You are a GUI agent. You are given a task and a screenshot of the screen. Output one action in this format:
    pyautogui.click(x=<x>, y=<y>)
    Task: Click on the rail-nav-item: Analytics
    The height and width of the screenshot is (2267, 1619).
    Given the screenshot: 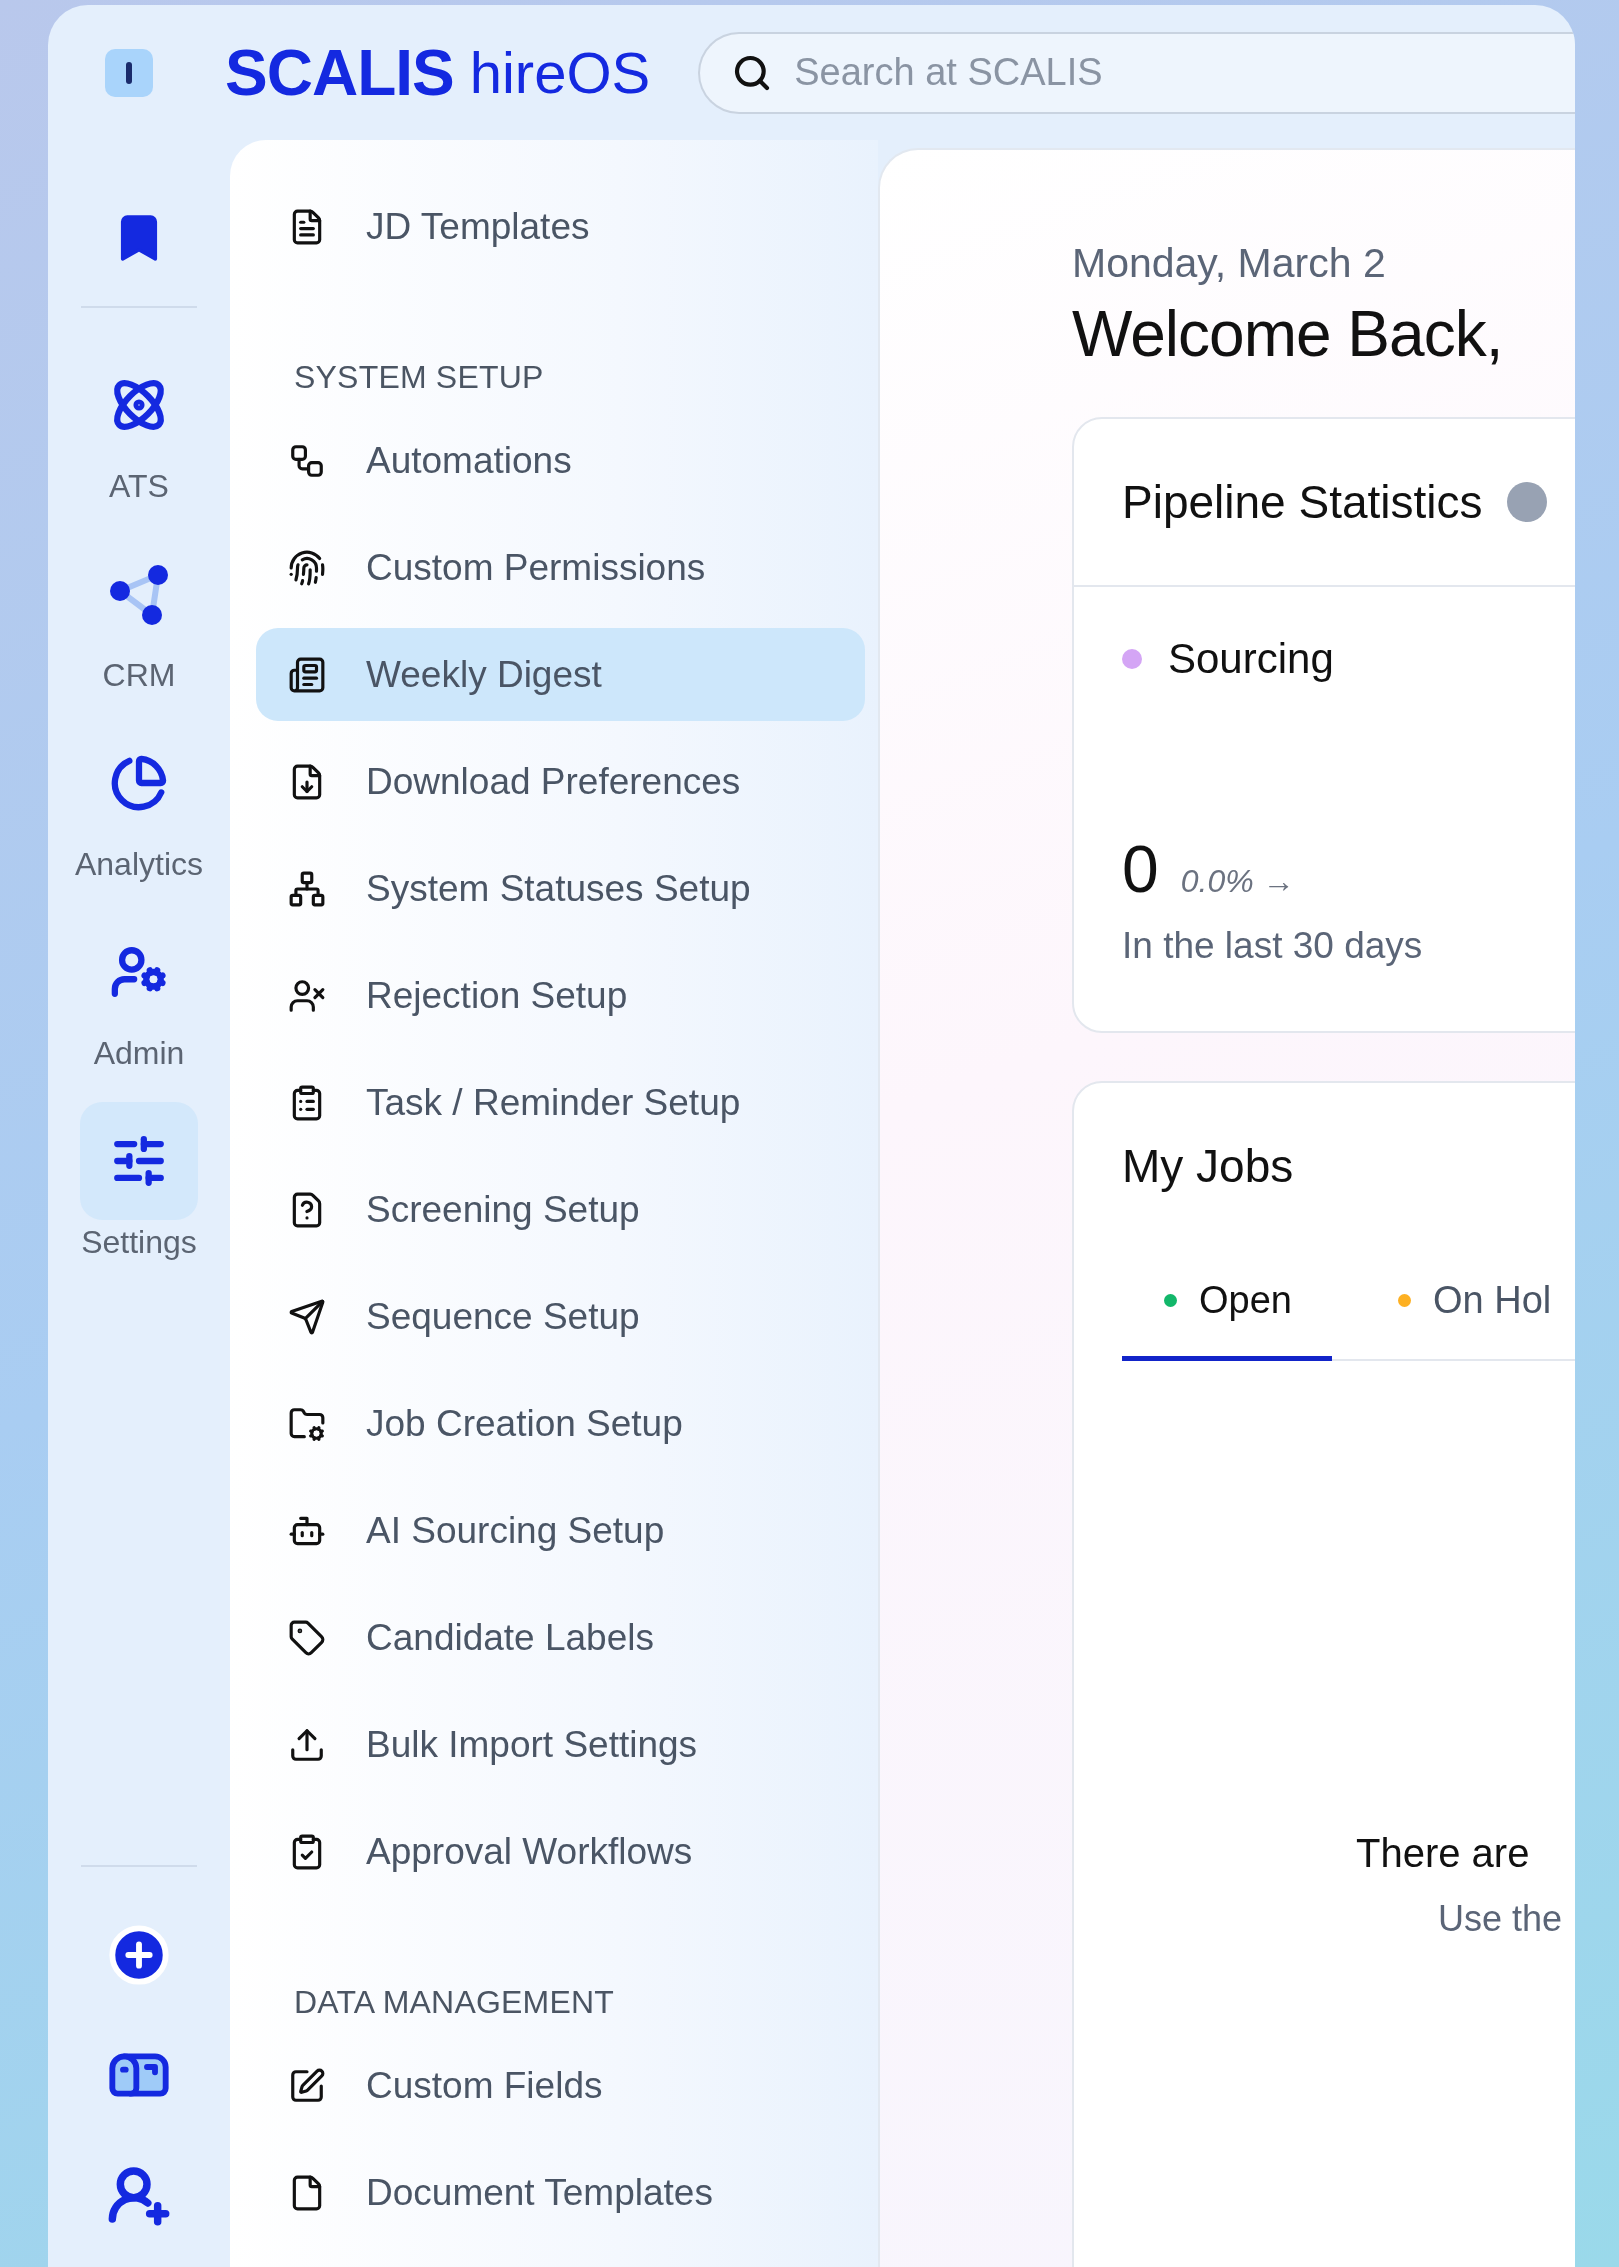 What is the action you would take?
    pyautogui.click(x=138, y=803)
    